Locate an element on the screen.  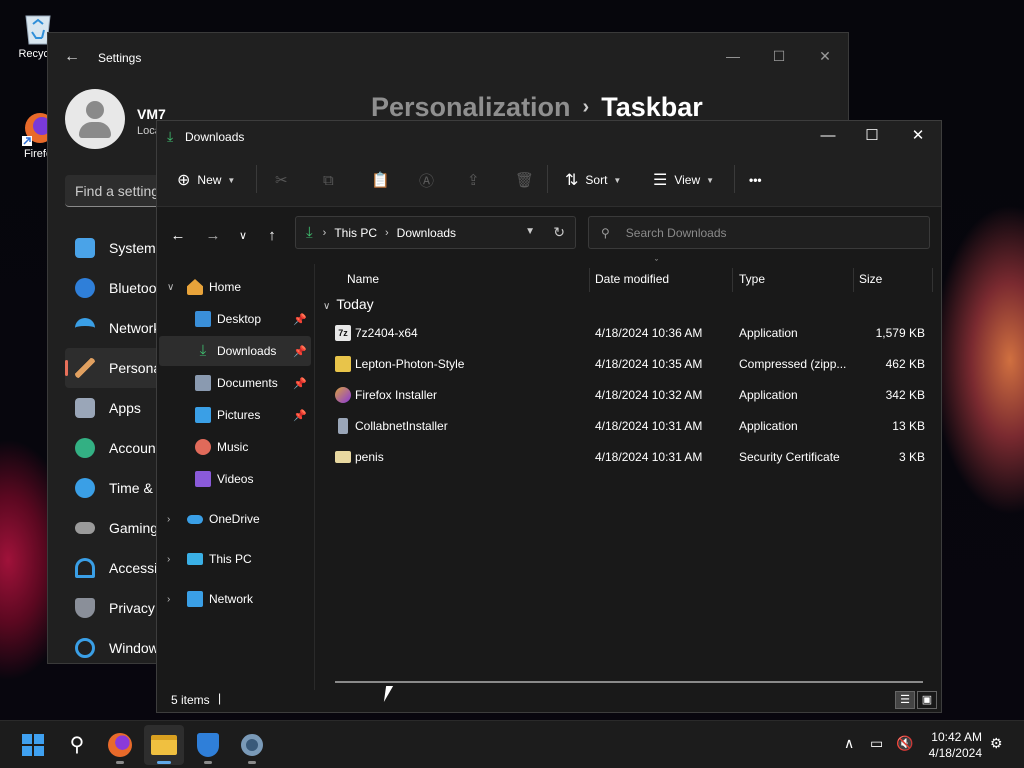
address-bar: ⤓ › This PC › Downloads ▼ ↻ is located at coordinates (435, 232).